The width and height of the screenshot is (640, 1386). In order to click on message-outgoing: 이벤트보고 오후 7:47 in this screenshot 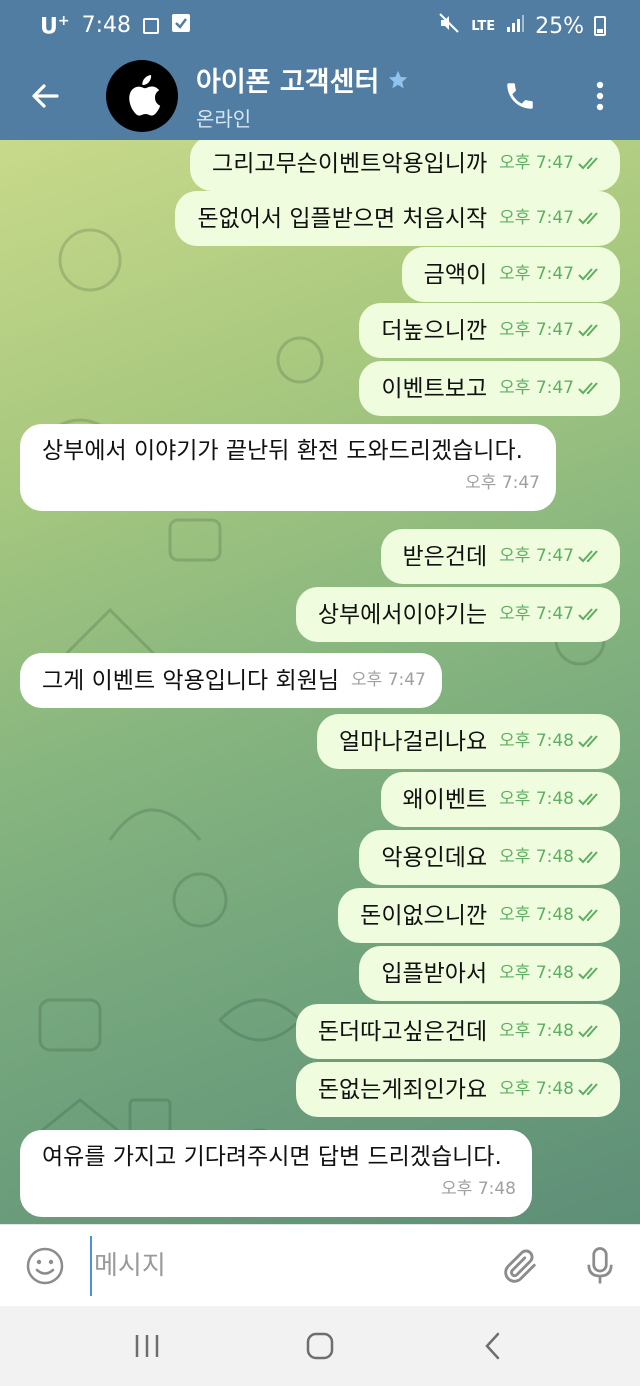, I will do `click(489, 388)`.